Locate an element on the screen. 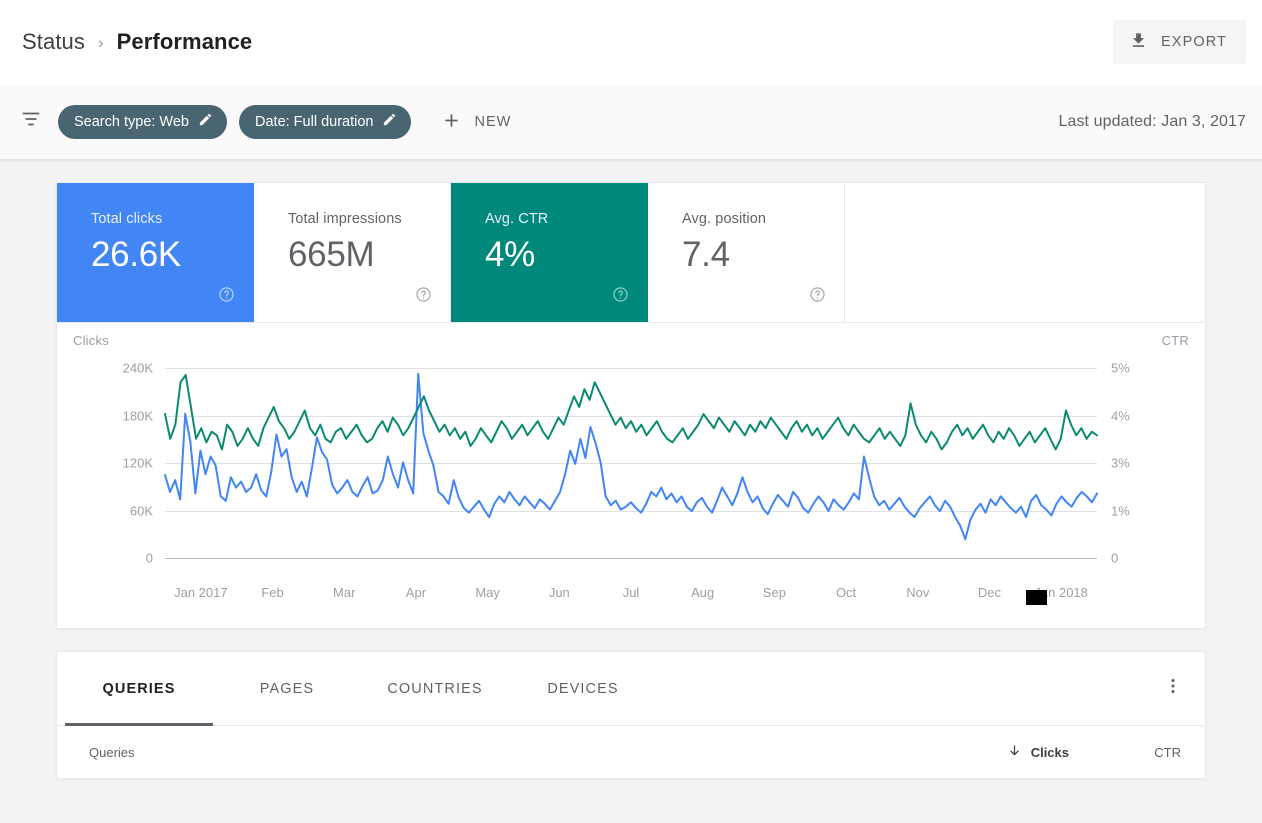 The width and height of the screenshot is (1262, 823). chart-line-clicks is located at coordinates (631, 456).